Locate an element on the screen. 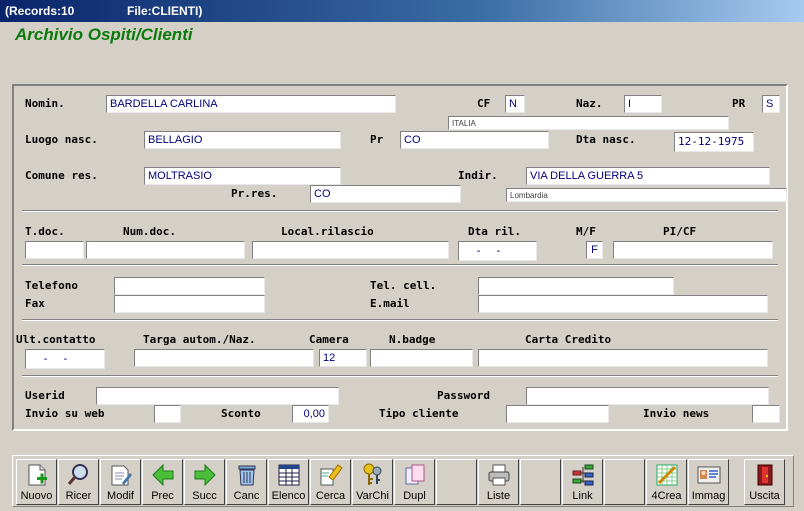 This screenshot has height=511, width=804. invio-news-label: Invio news is located at coordinates (676, 413).